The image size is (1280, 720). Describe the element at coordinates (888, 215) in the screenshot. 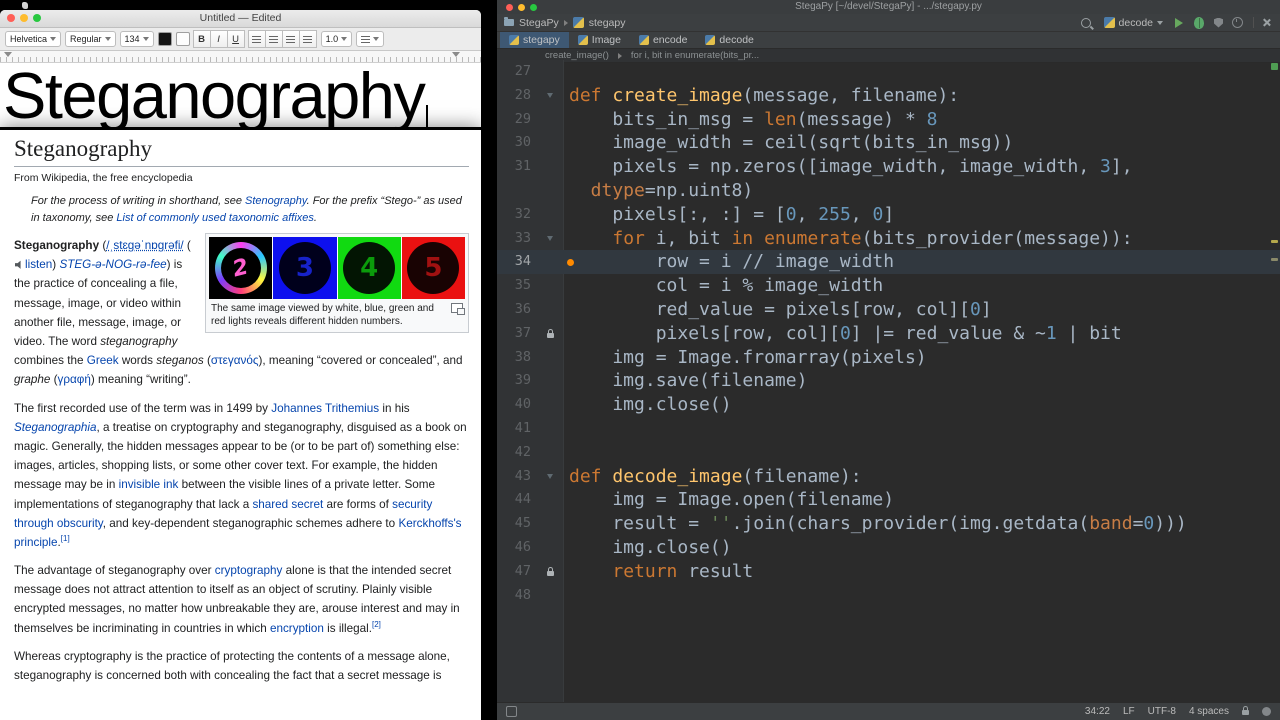

I see `code-line-32: 32 pixels[:, :] = [0, 255, 0]` at that location.